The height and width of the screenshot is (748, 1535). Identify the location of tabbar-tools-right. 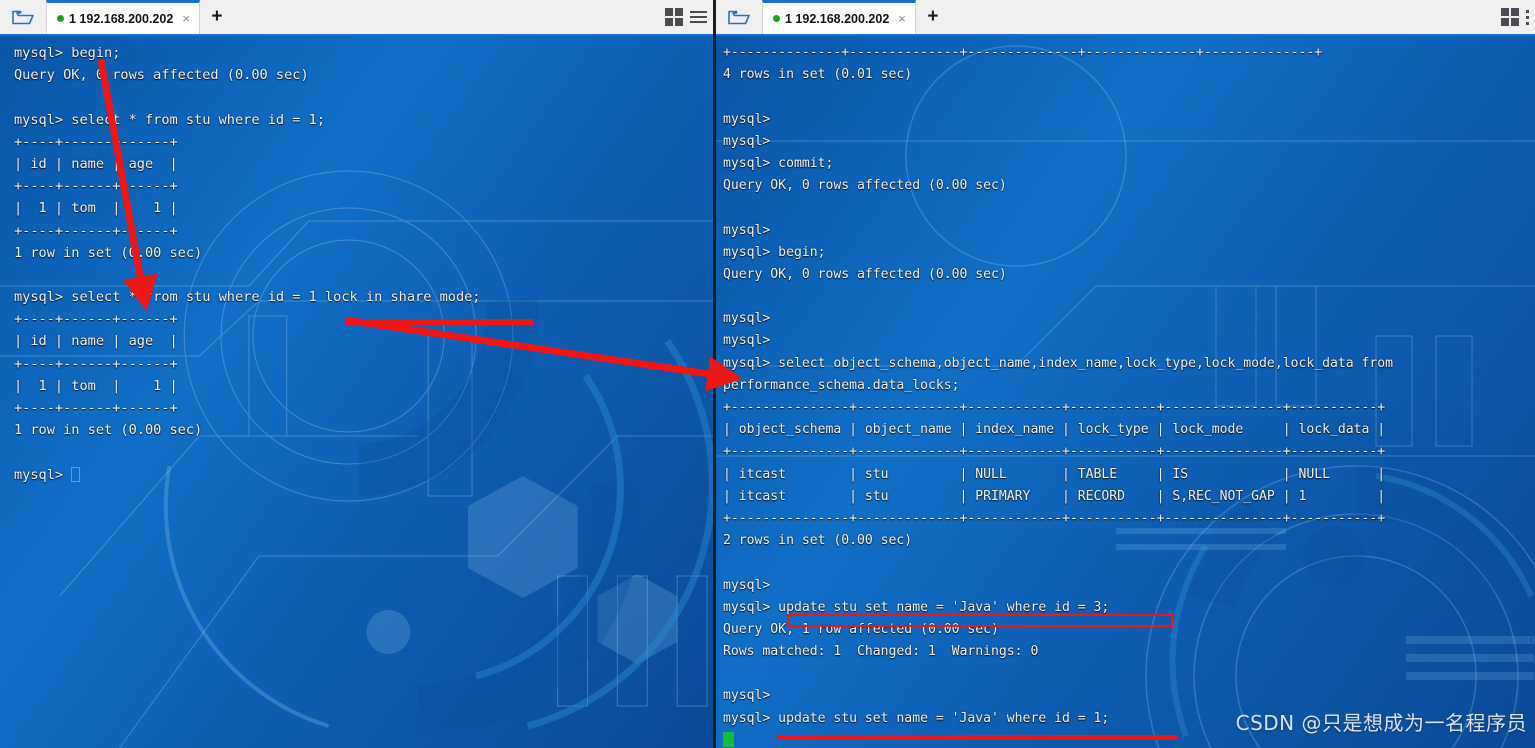
(1518, 17).